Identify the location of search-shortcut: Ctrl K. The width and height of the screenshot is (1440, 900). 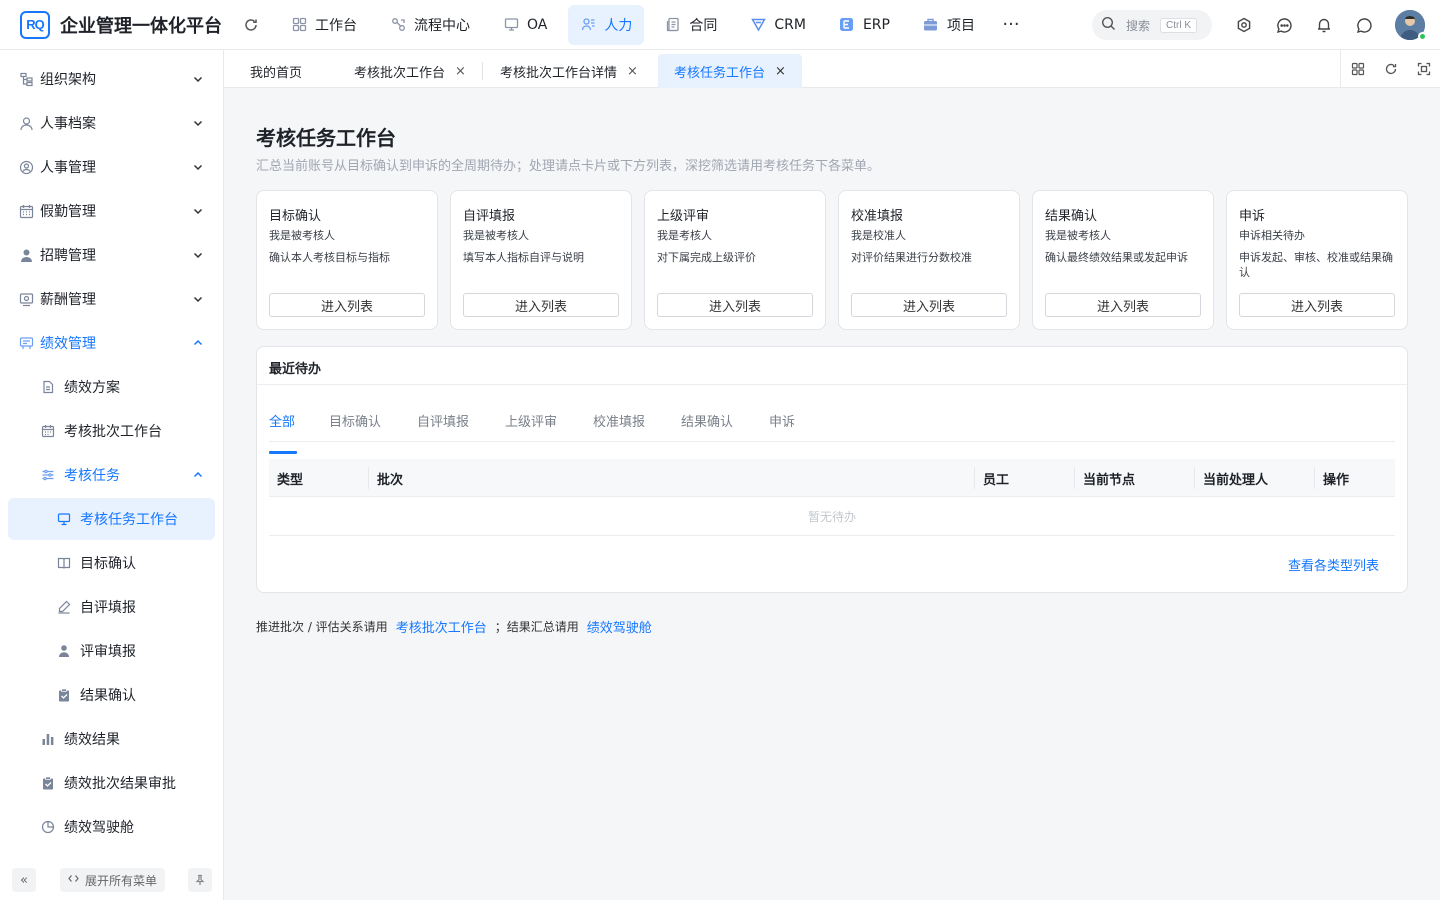
(1179, 25).